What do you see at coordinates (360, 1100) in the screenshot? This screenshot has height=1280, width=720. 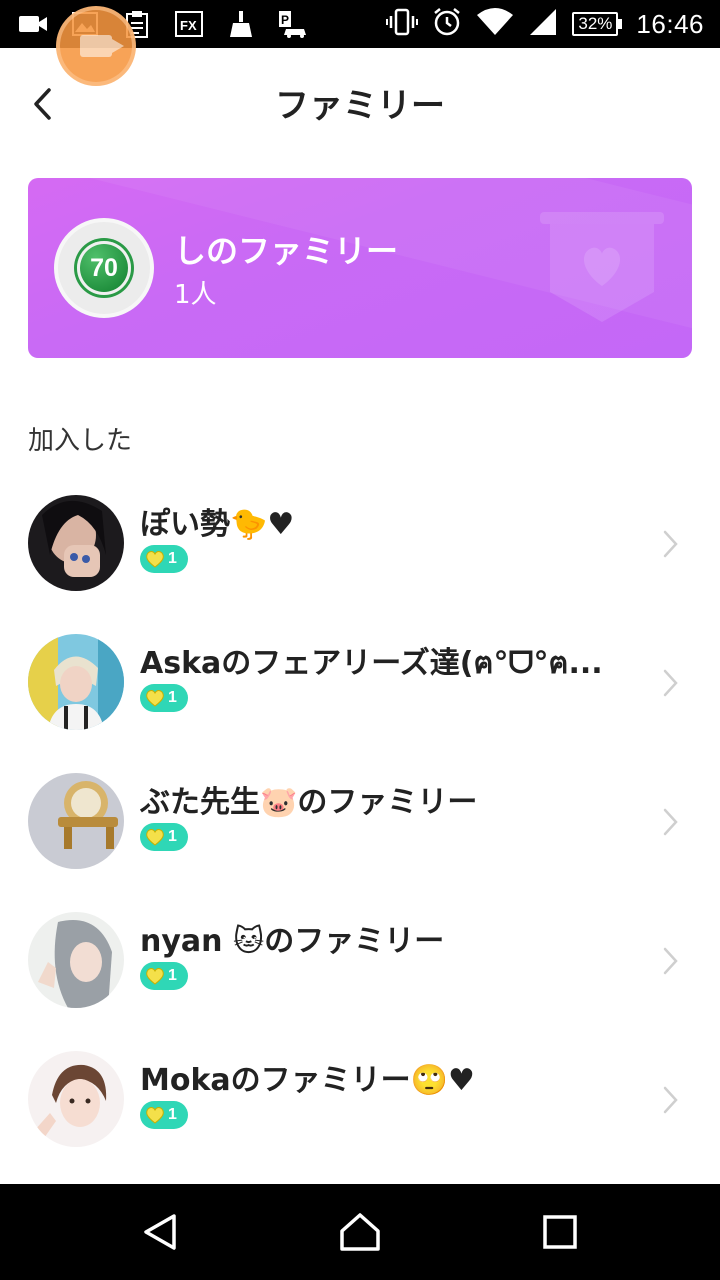 I see `family-list-item: Mokaのファミリー🙄♥ 1` at bounding box center [360, 1100].